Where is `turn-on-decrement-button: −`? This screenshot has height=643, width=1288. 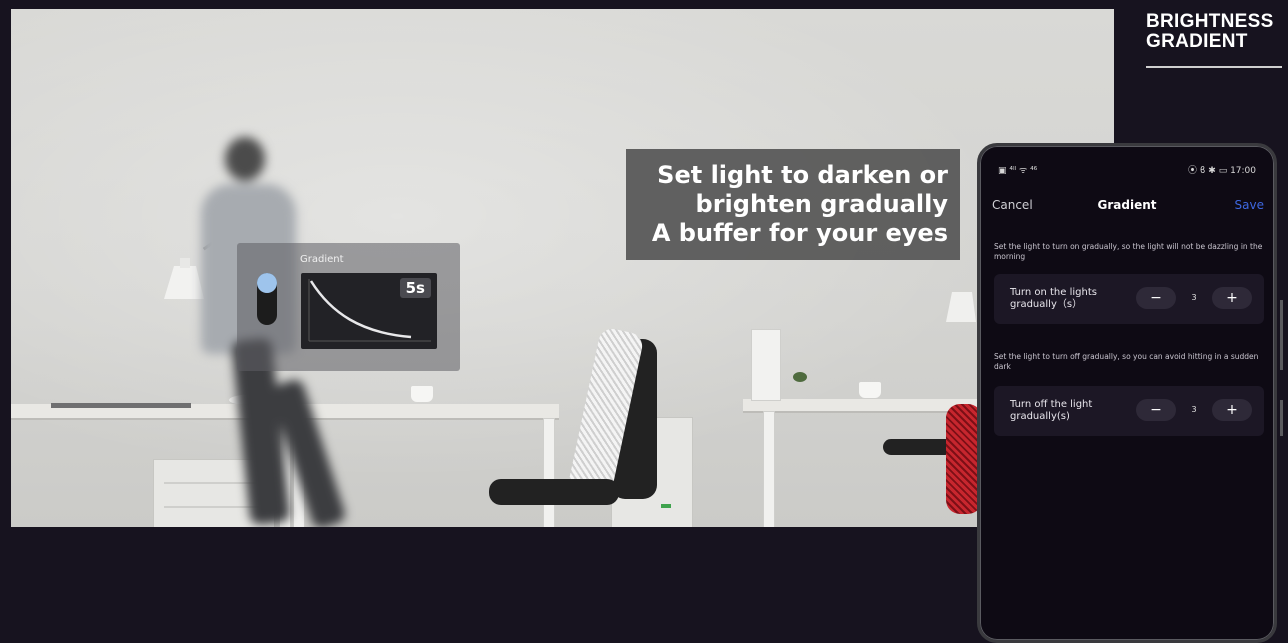 turn-on-decrement-button: − is located at coordinates (1156, 298).